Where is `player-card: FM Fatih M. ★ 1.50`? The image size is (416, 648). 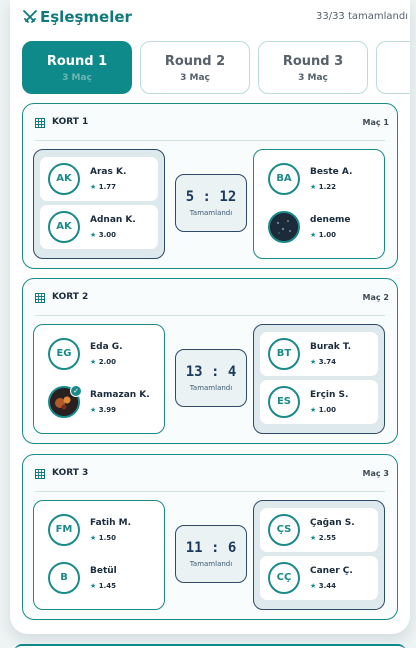
player-card: FM Fatih M. ★ 1.50 is located at coordinates (99, 530).